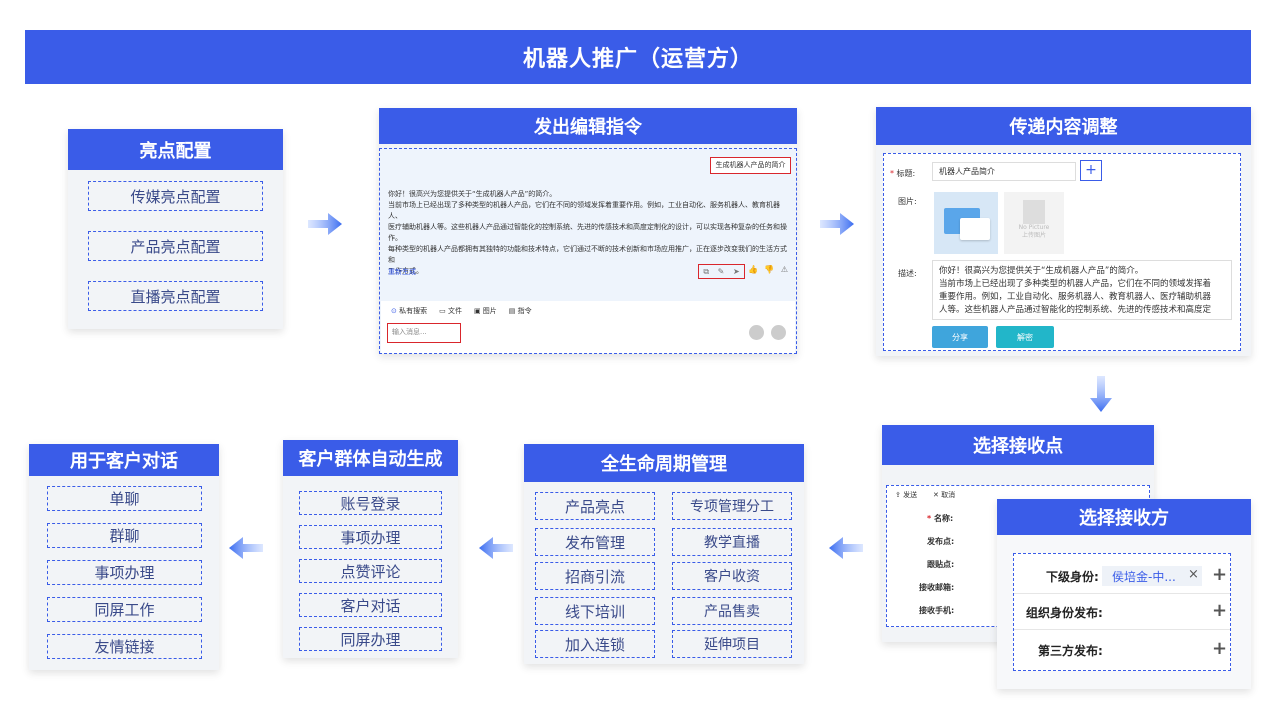 The image size is (1280, 720). I want to click on lifecycle-item: 延伸项目, so click(732, 644).